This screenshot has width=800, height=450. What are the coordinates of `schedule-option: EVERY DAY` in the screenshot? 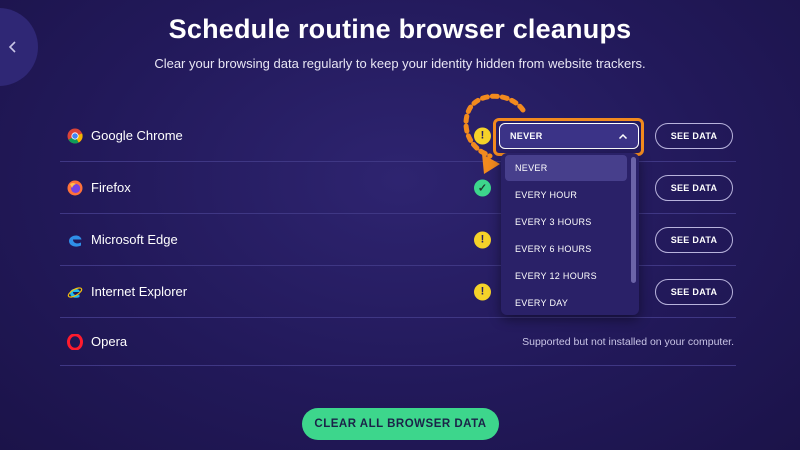 It's located at (570, 302).